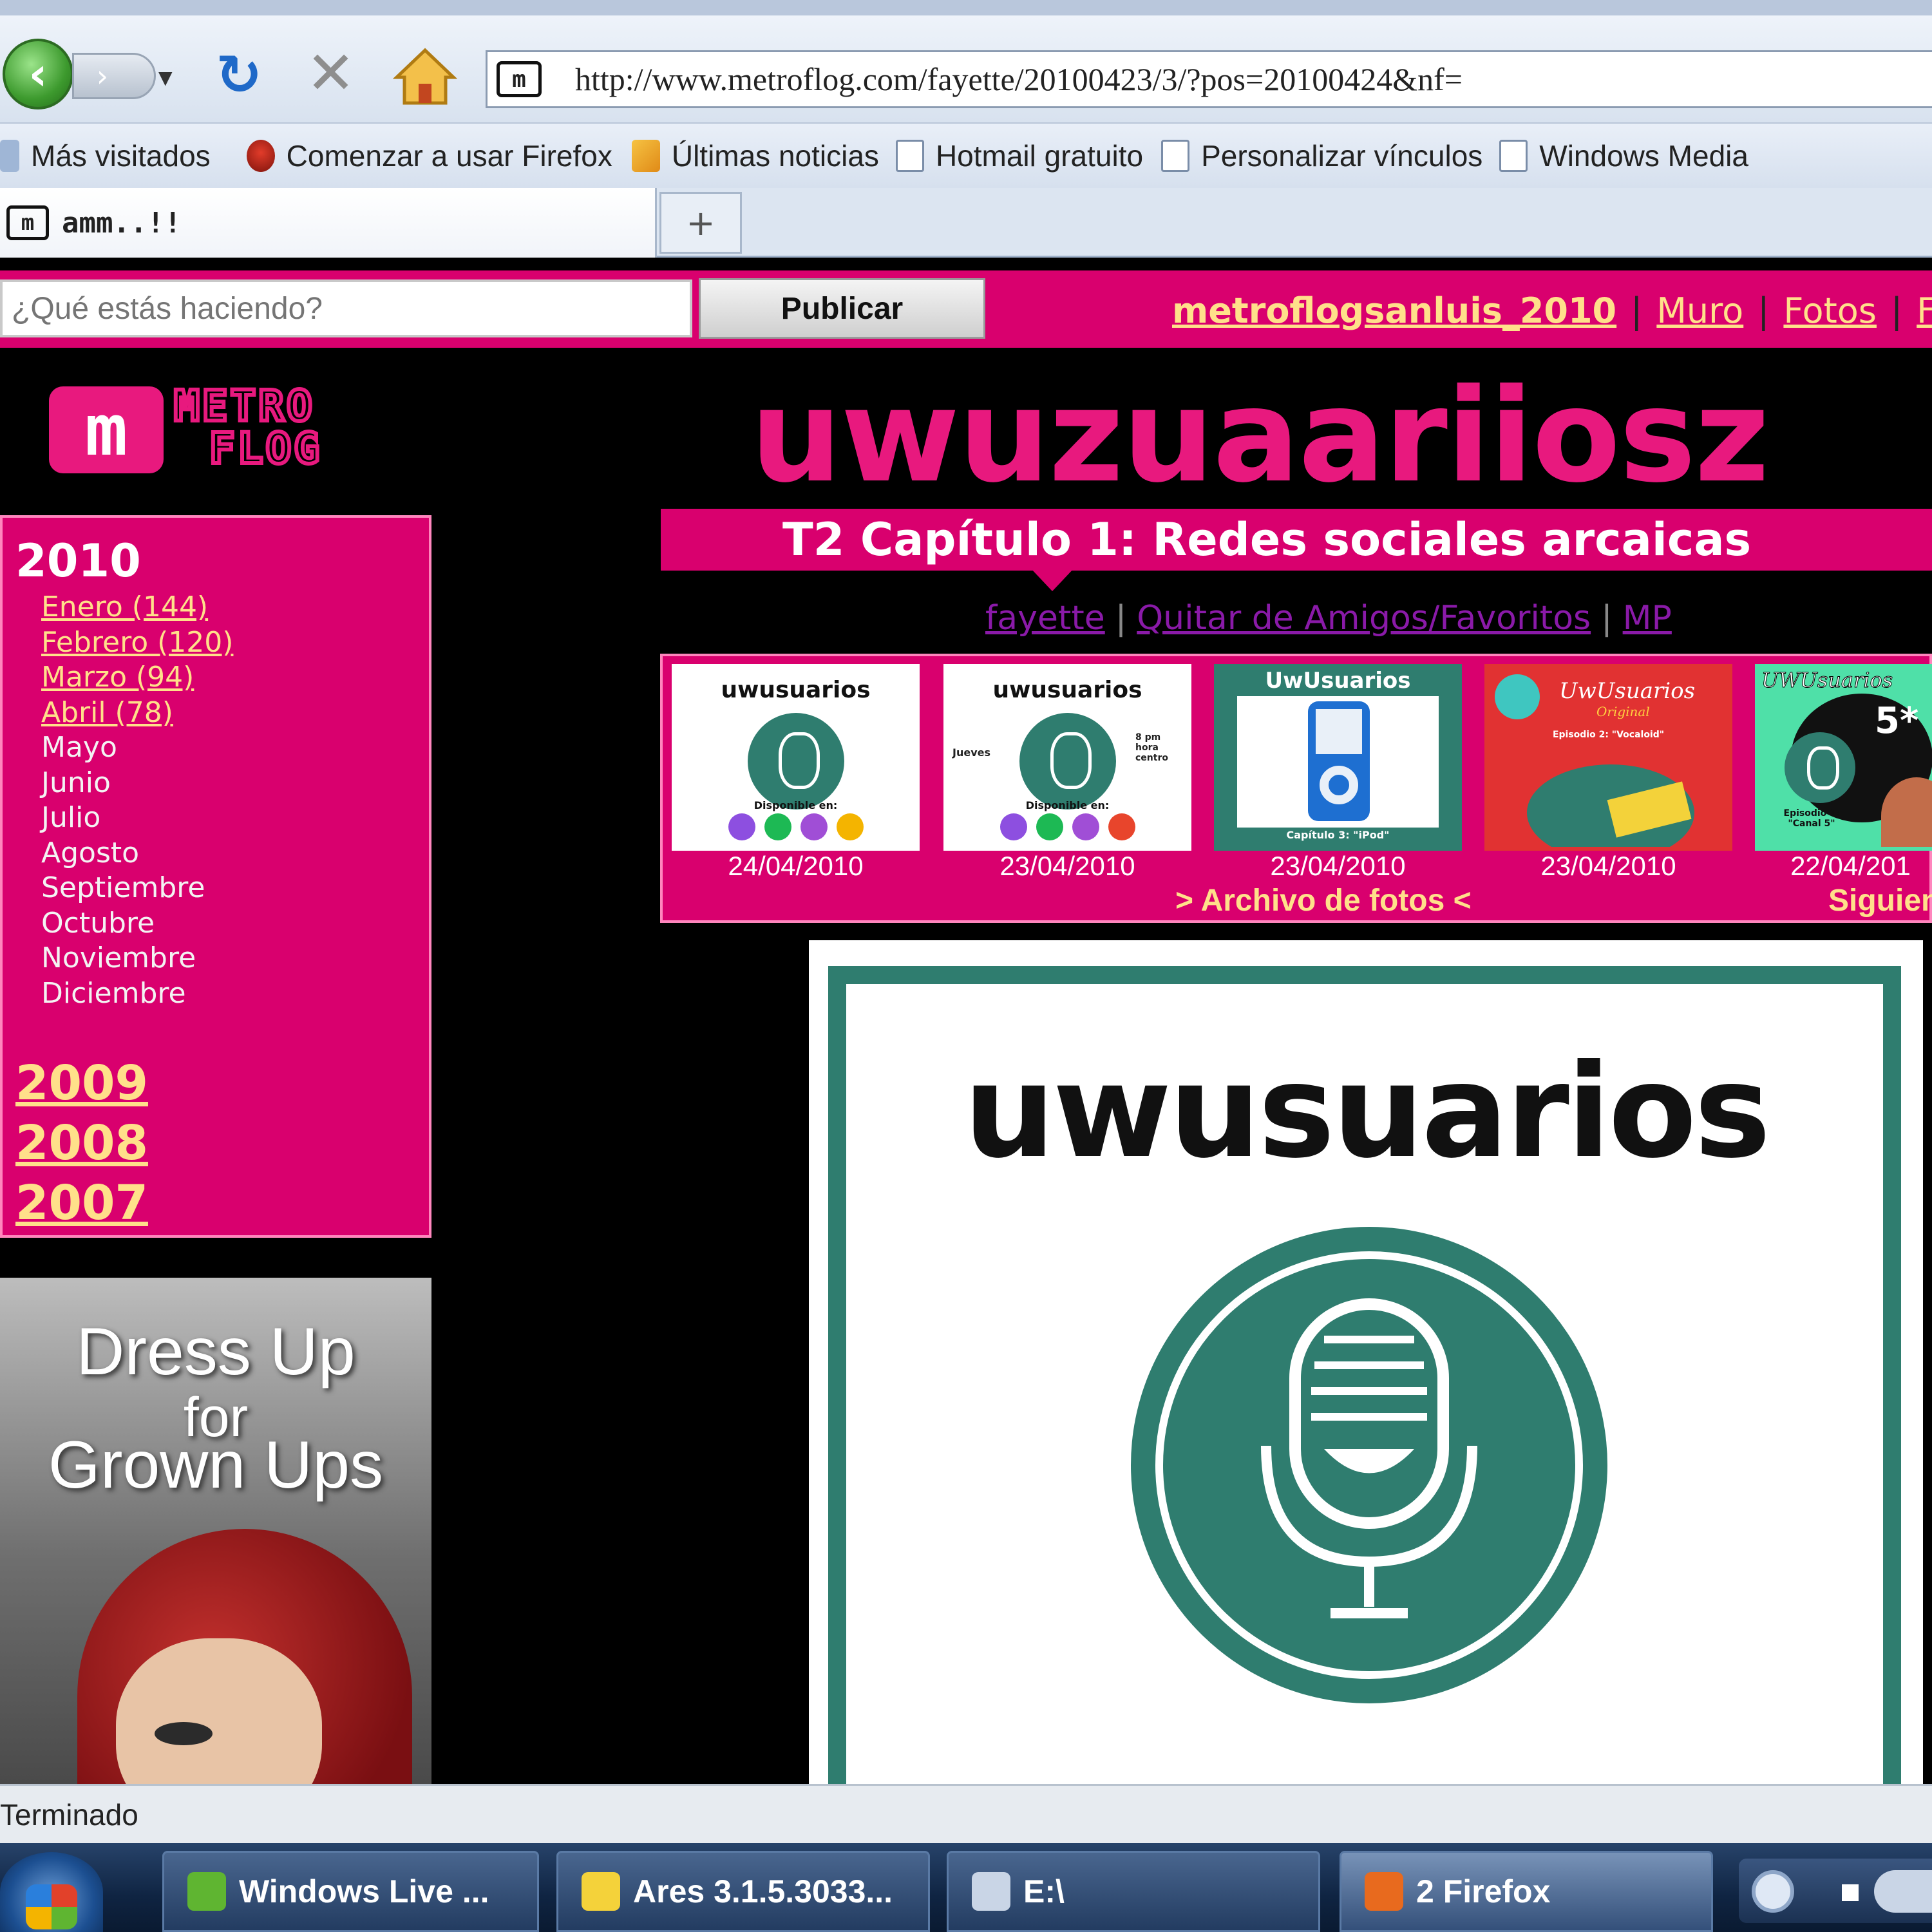 The image size is (1932, 1932). What do you see at coordinates (1039, 156) in the screenshot?
I see `bookmark-label: Hotmail gratuito` at bounding box center [1039, 156].